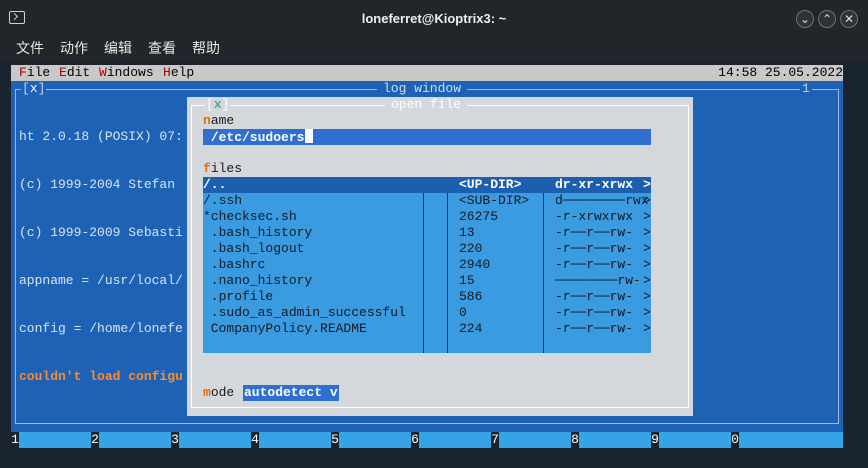 This screenshot has height=468, width=868. Describe the element at coordinates (126, 73) in the screenshot. I see `ht-menu-windows: Windows` at that location.